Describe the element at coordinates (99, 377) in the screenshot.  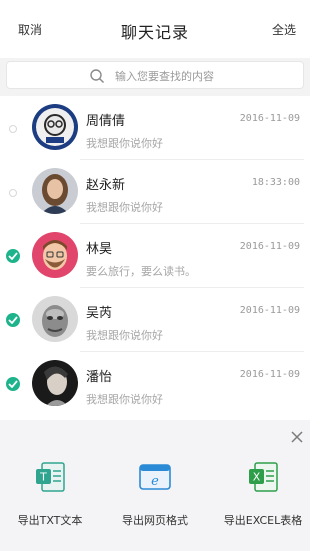
I see `chat-name: 潘怡` at that location.